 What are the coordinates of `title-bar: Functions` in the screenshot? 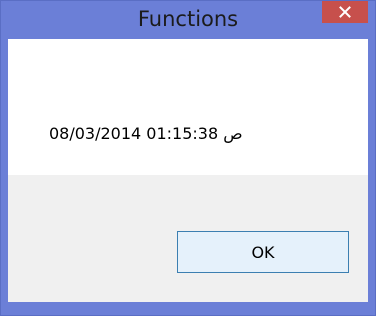 It's located at (188, 19).